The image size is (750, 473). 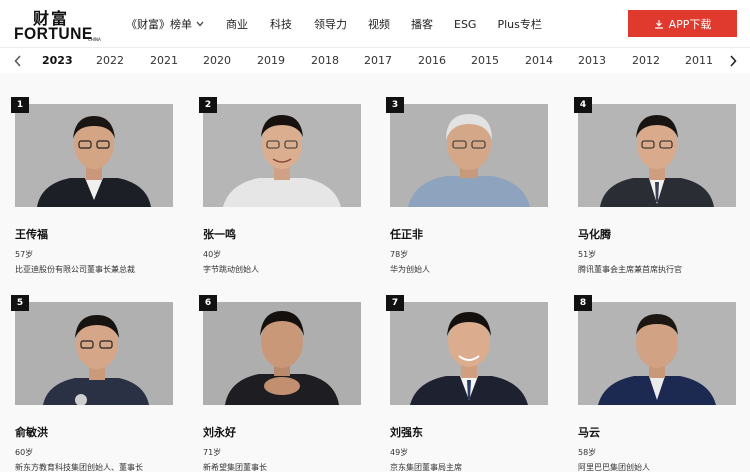 What do you see at coordinates (208, 303) in the screenshot?
I see `rank-badge: 6` at bounding box center [208, 303].